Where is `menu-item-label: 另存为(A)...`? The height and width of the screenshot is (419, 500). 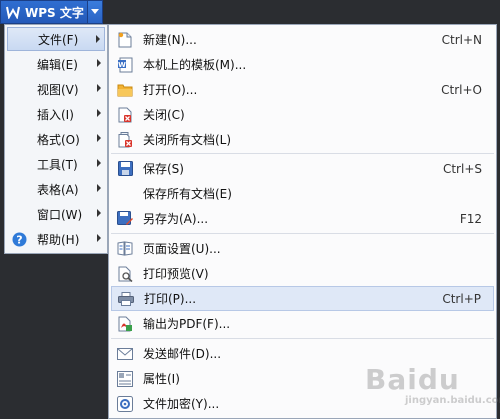 menu-item-label: 另存为(A)... is located at coordinates (176, 219).